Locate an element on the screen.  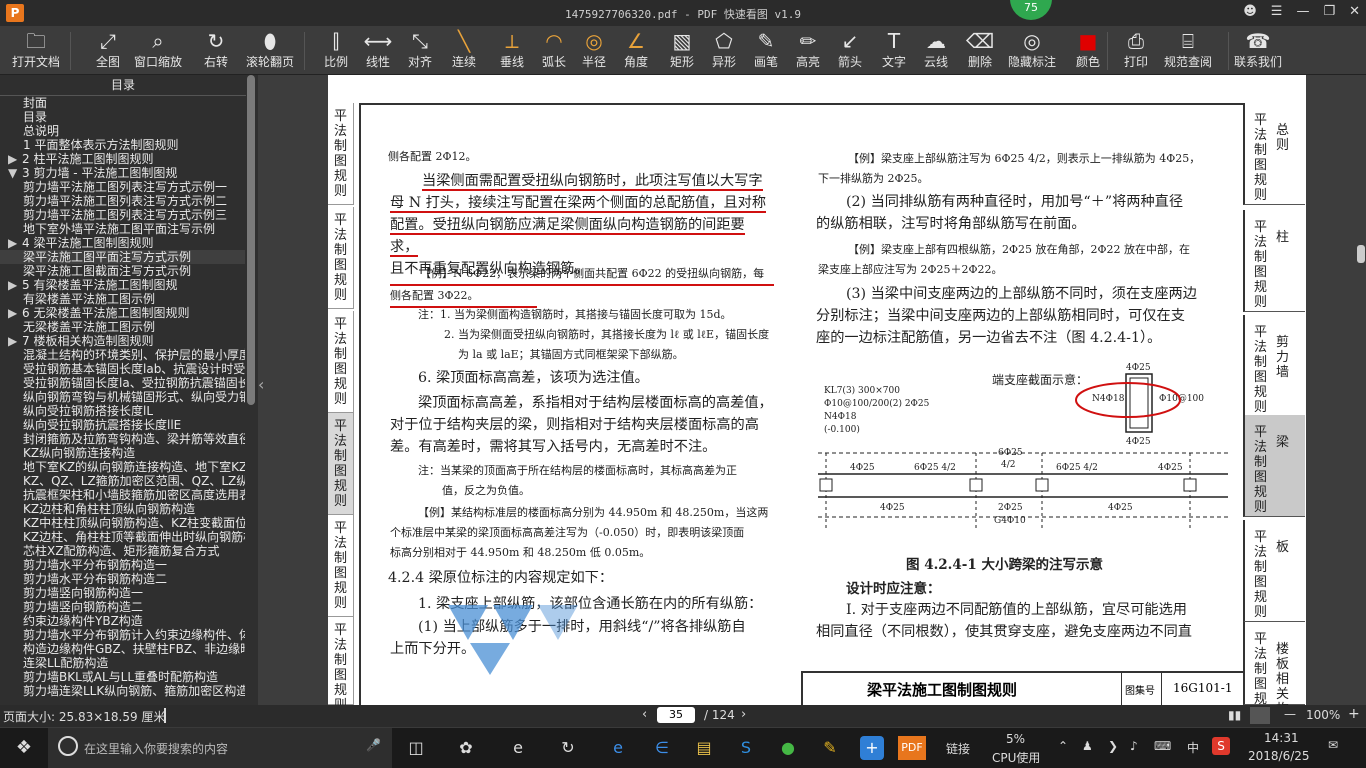
toc-item: 纵向钢筋弯钩与机械锚固形式、纵向受力钢 is located at coordinates (122, 397).